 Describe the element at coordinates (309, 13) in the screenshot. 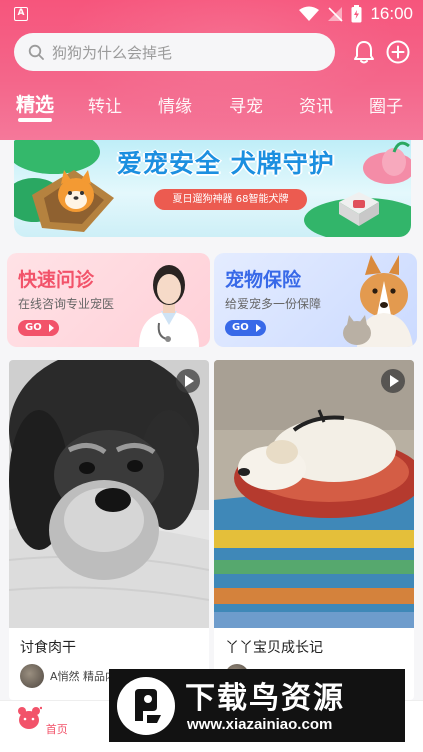

I see `wifi-icon` at that location.